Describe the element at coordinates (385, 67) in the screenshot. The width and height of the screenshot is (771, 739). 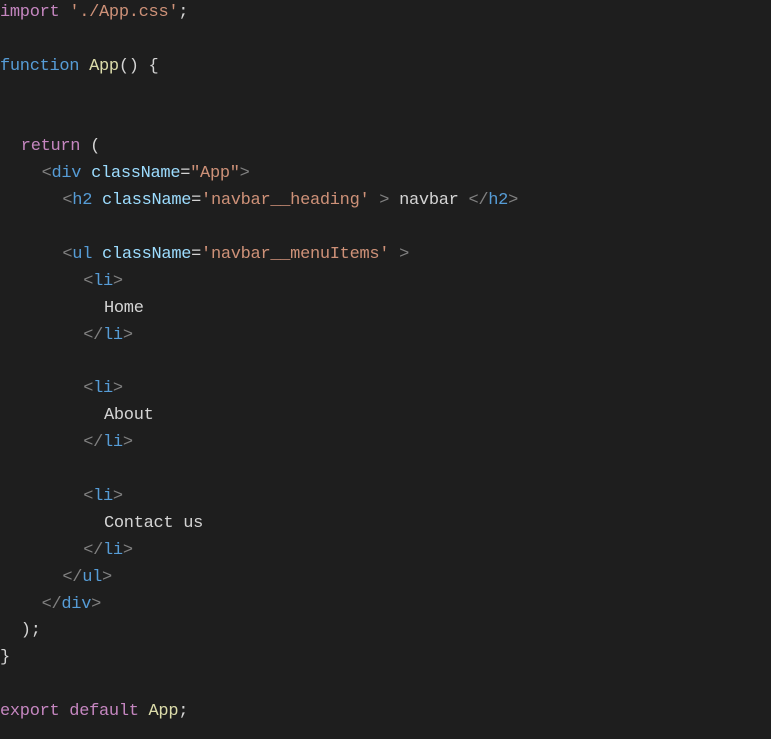
I see `code-line-3: function App() {` at that location.